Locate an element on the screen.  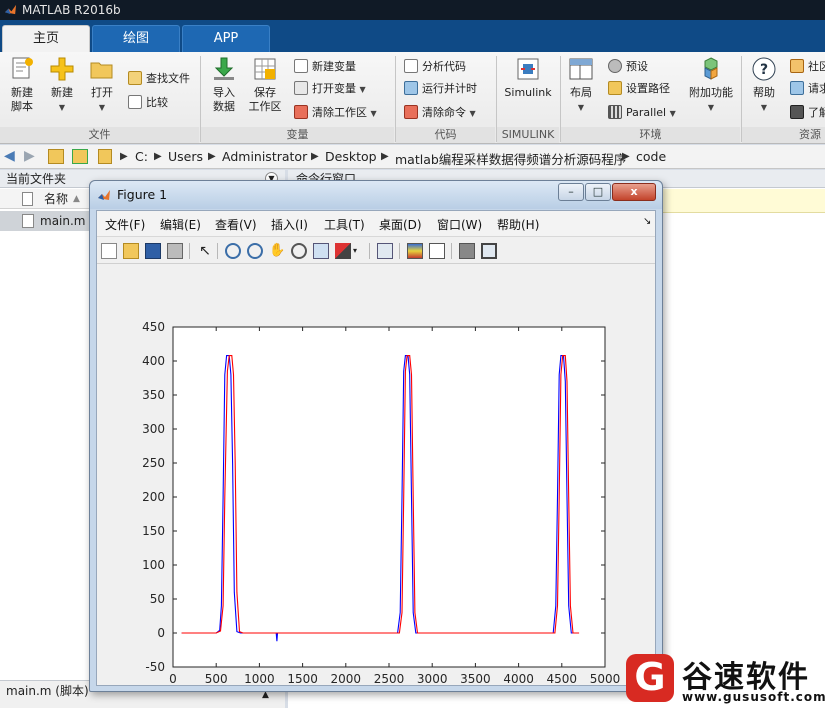
menu-tools: 工具(T) is located at coordinates (344, 224).